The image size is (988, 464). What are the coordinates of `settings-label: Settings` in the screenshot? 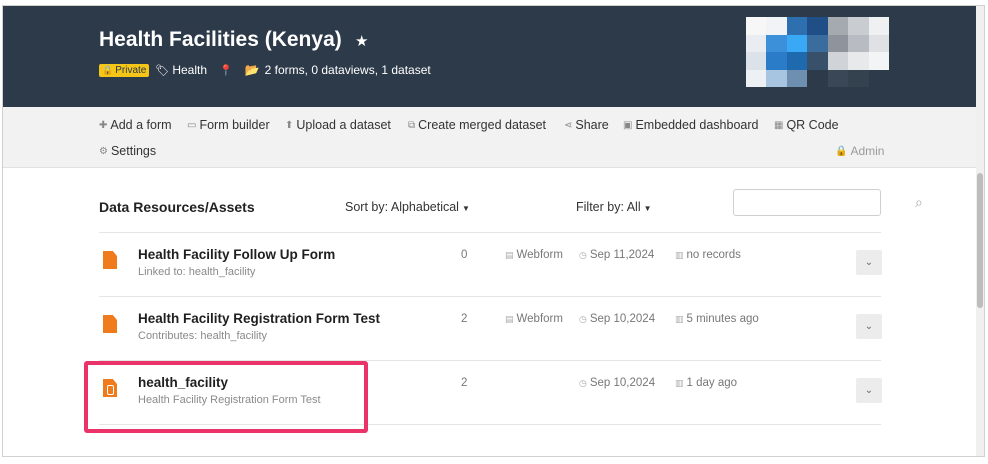 It's located at (133, 151).